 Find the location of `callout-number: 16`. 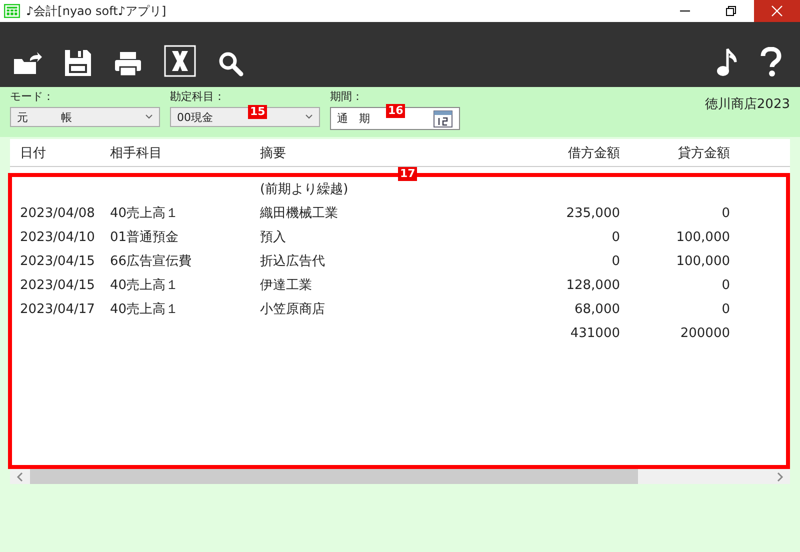

callout-number: 16 is located at coordinates (396, 111).